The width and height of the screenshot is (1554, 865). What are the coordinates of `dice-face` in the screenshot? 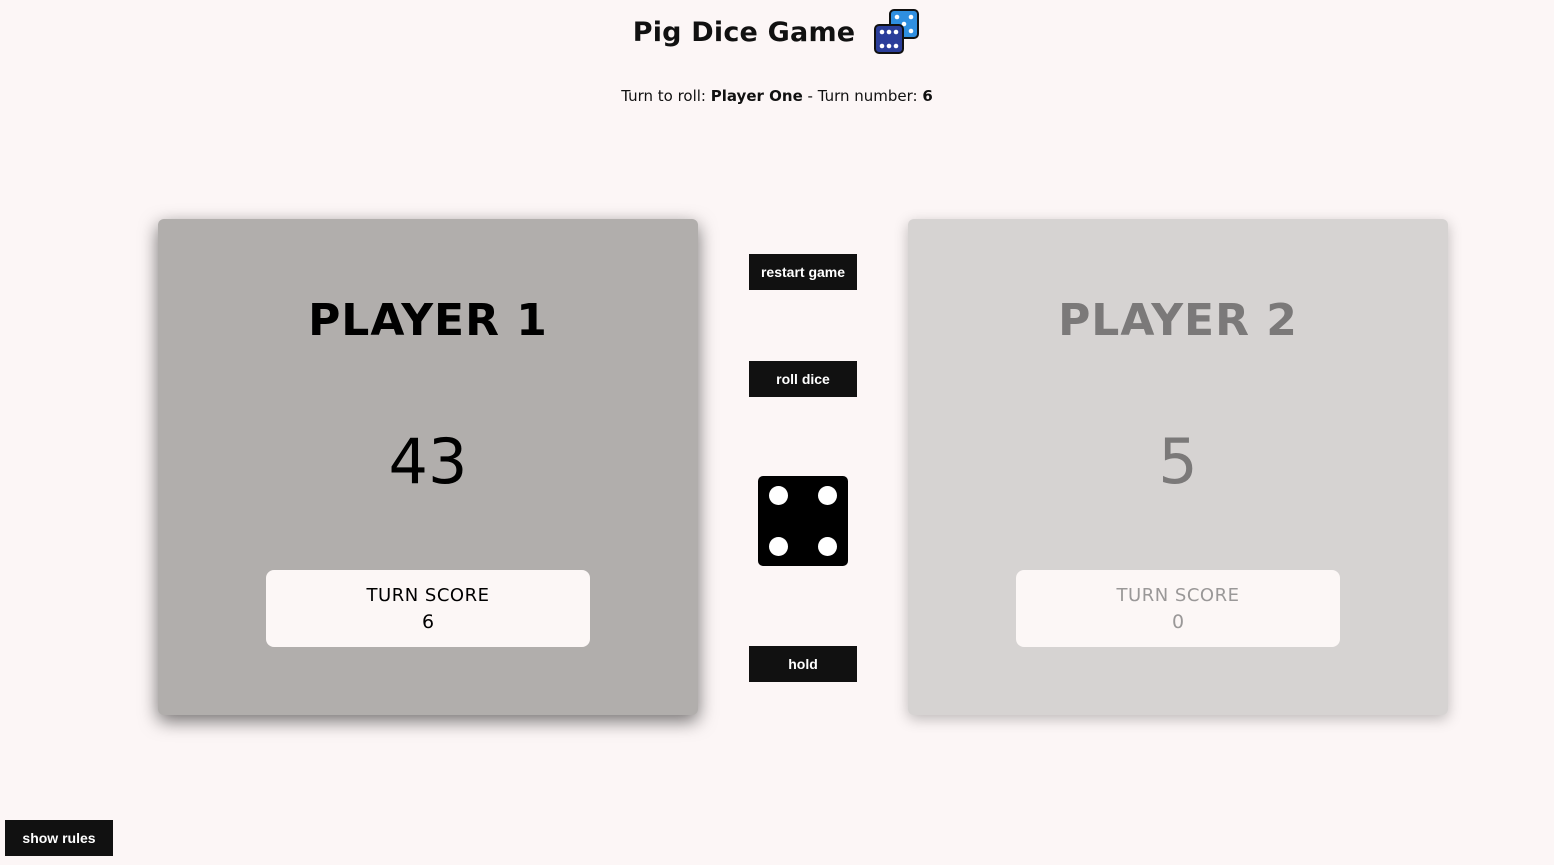 It's located at (803, 521).